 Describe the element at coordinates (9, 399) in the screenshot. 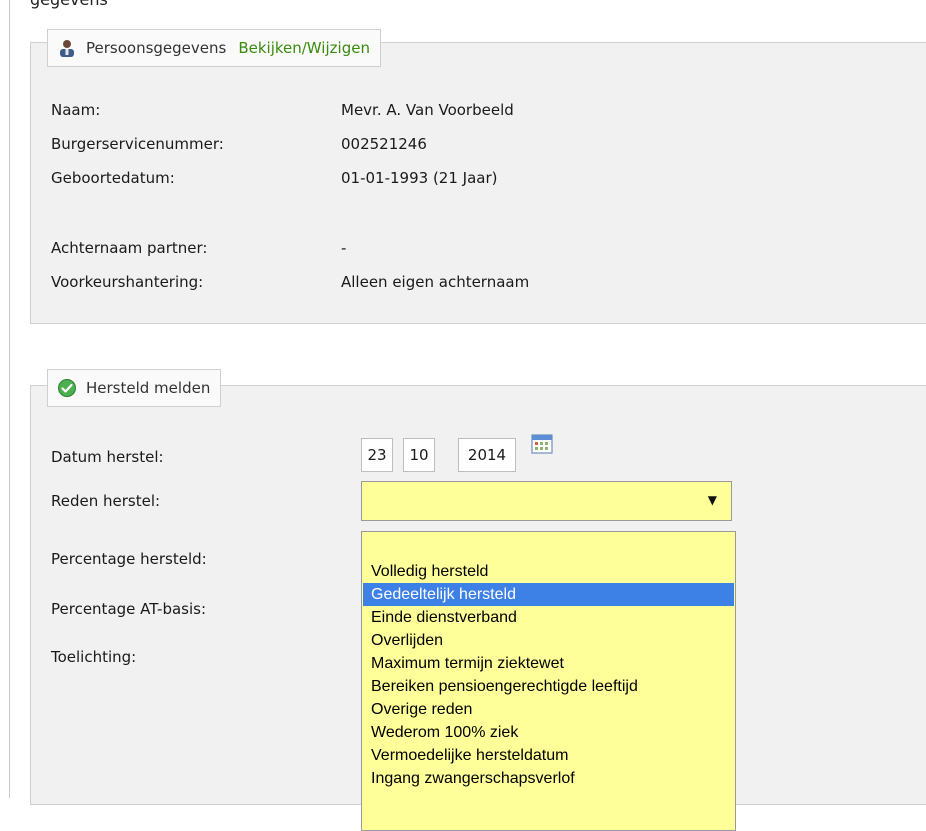

I see `left-border` at that location.